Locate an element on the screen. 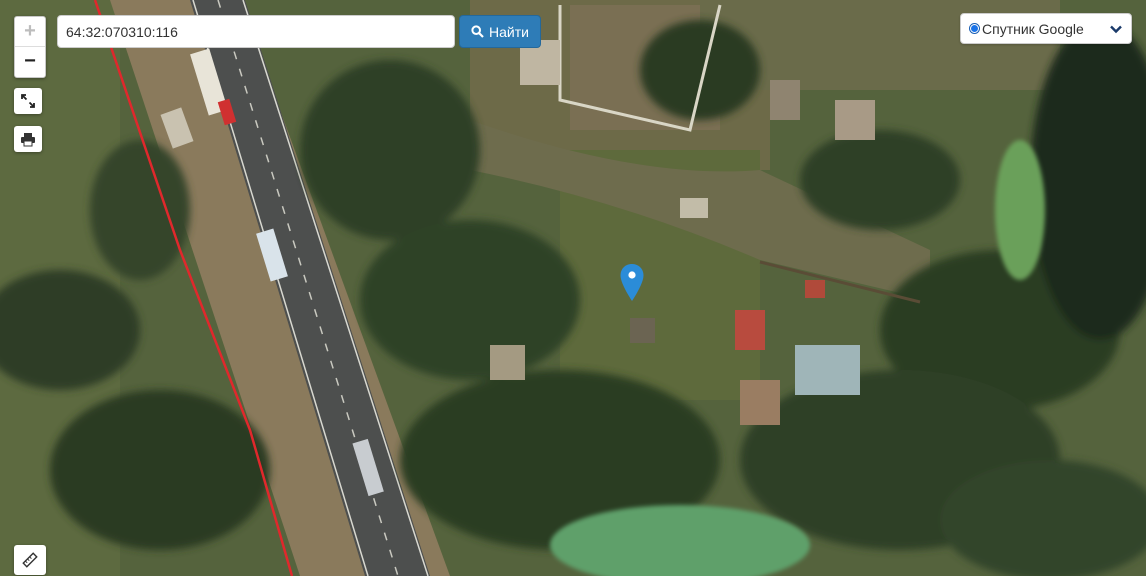  printer-icon is located at coordinates (28, 139).